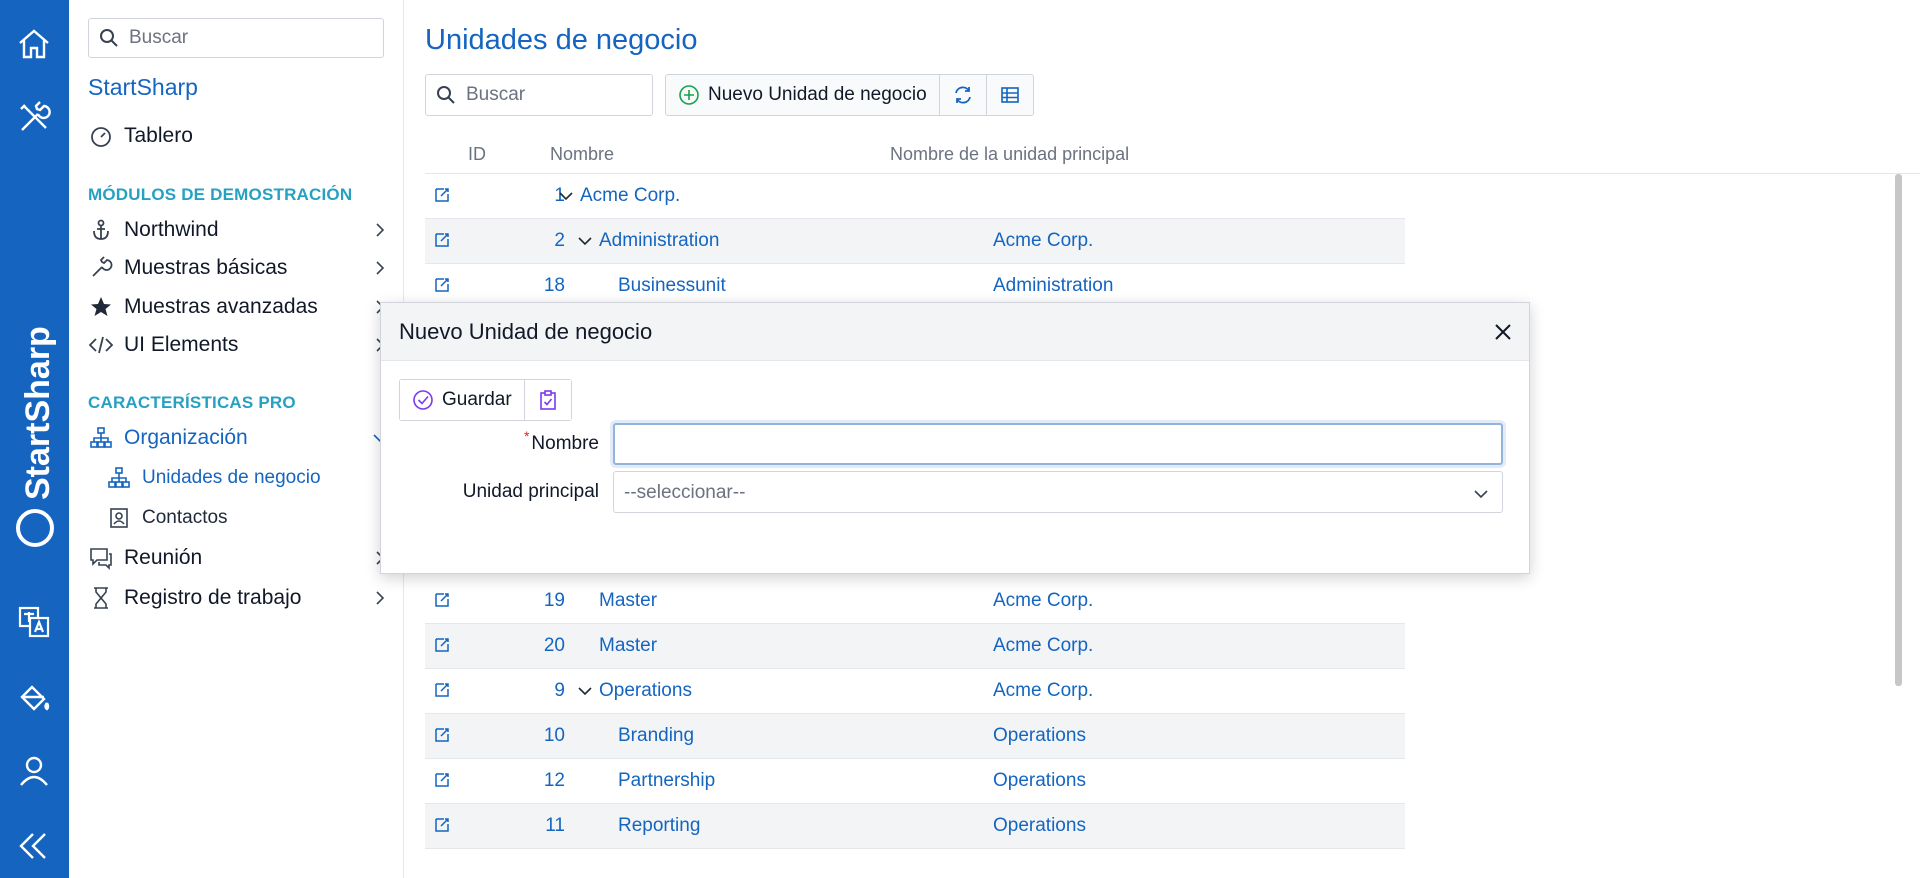 The width and height of the screenshot is (1920, 878). Describe the element at coordinates (1058, 492) in the screenshot. I see `parent-unit-select: --seleccionar--` at that location.